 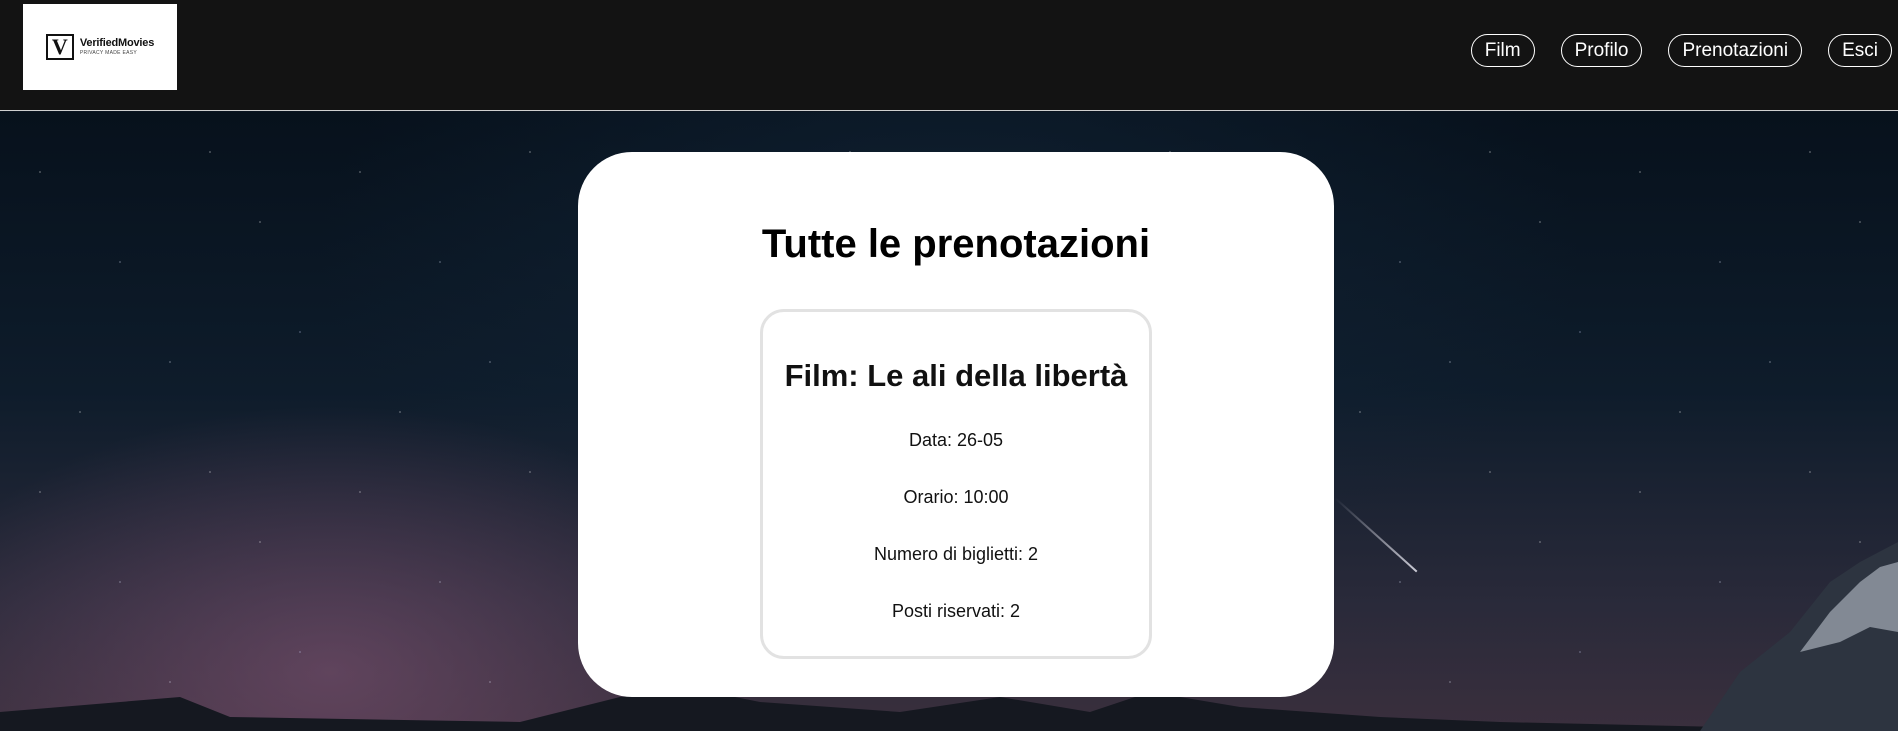 I want to click on app-logo: V VerifiedMovies PRIVACY MADE EASY, so click(x=100, y=47).